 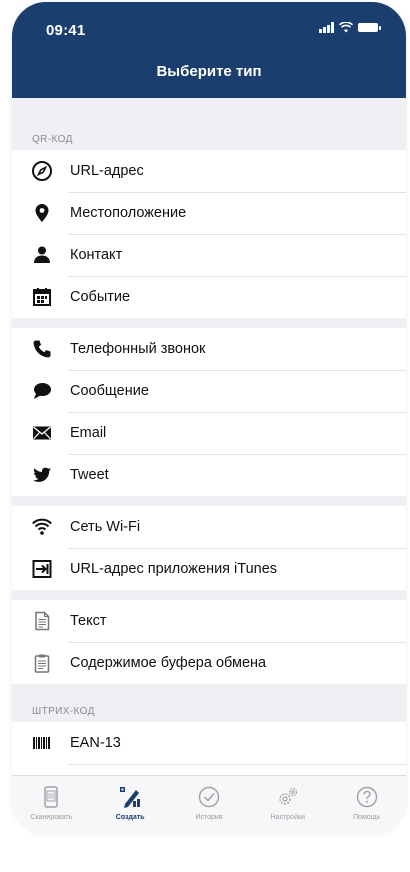 What do you see at coordinates (107, 171) in the screenshot?
I see `list-item-label: URL-адрес` at bounding box center [107, 171].